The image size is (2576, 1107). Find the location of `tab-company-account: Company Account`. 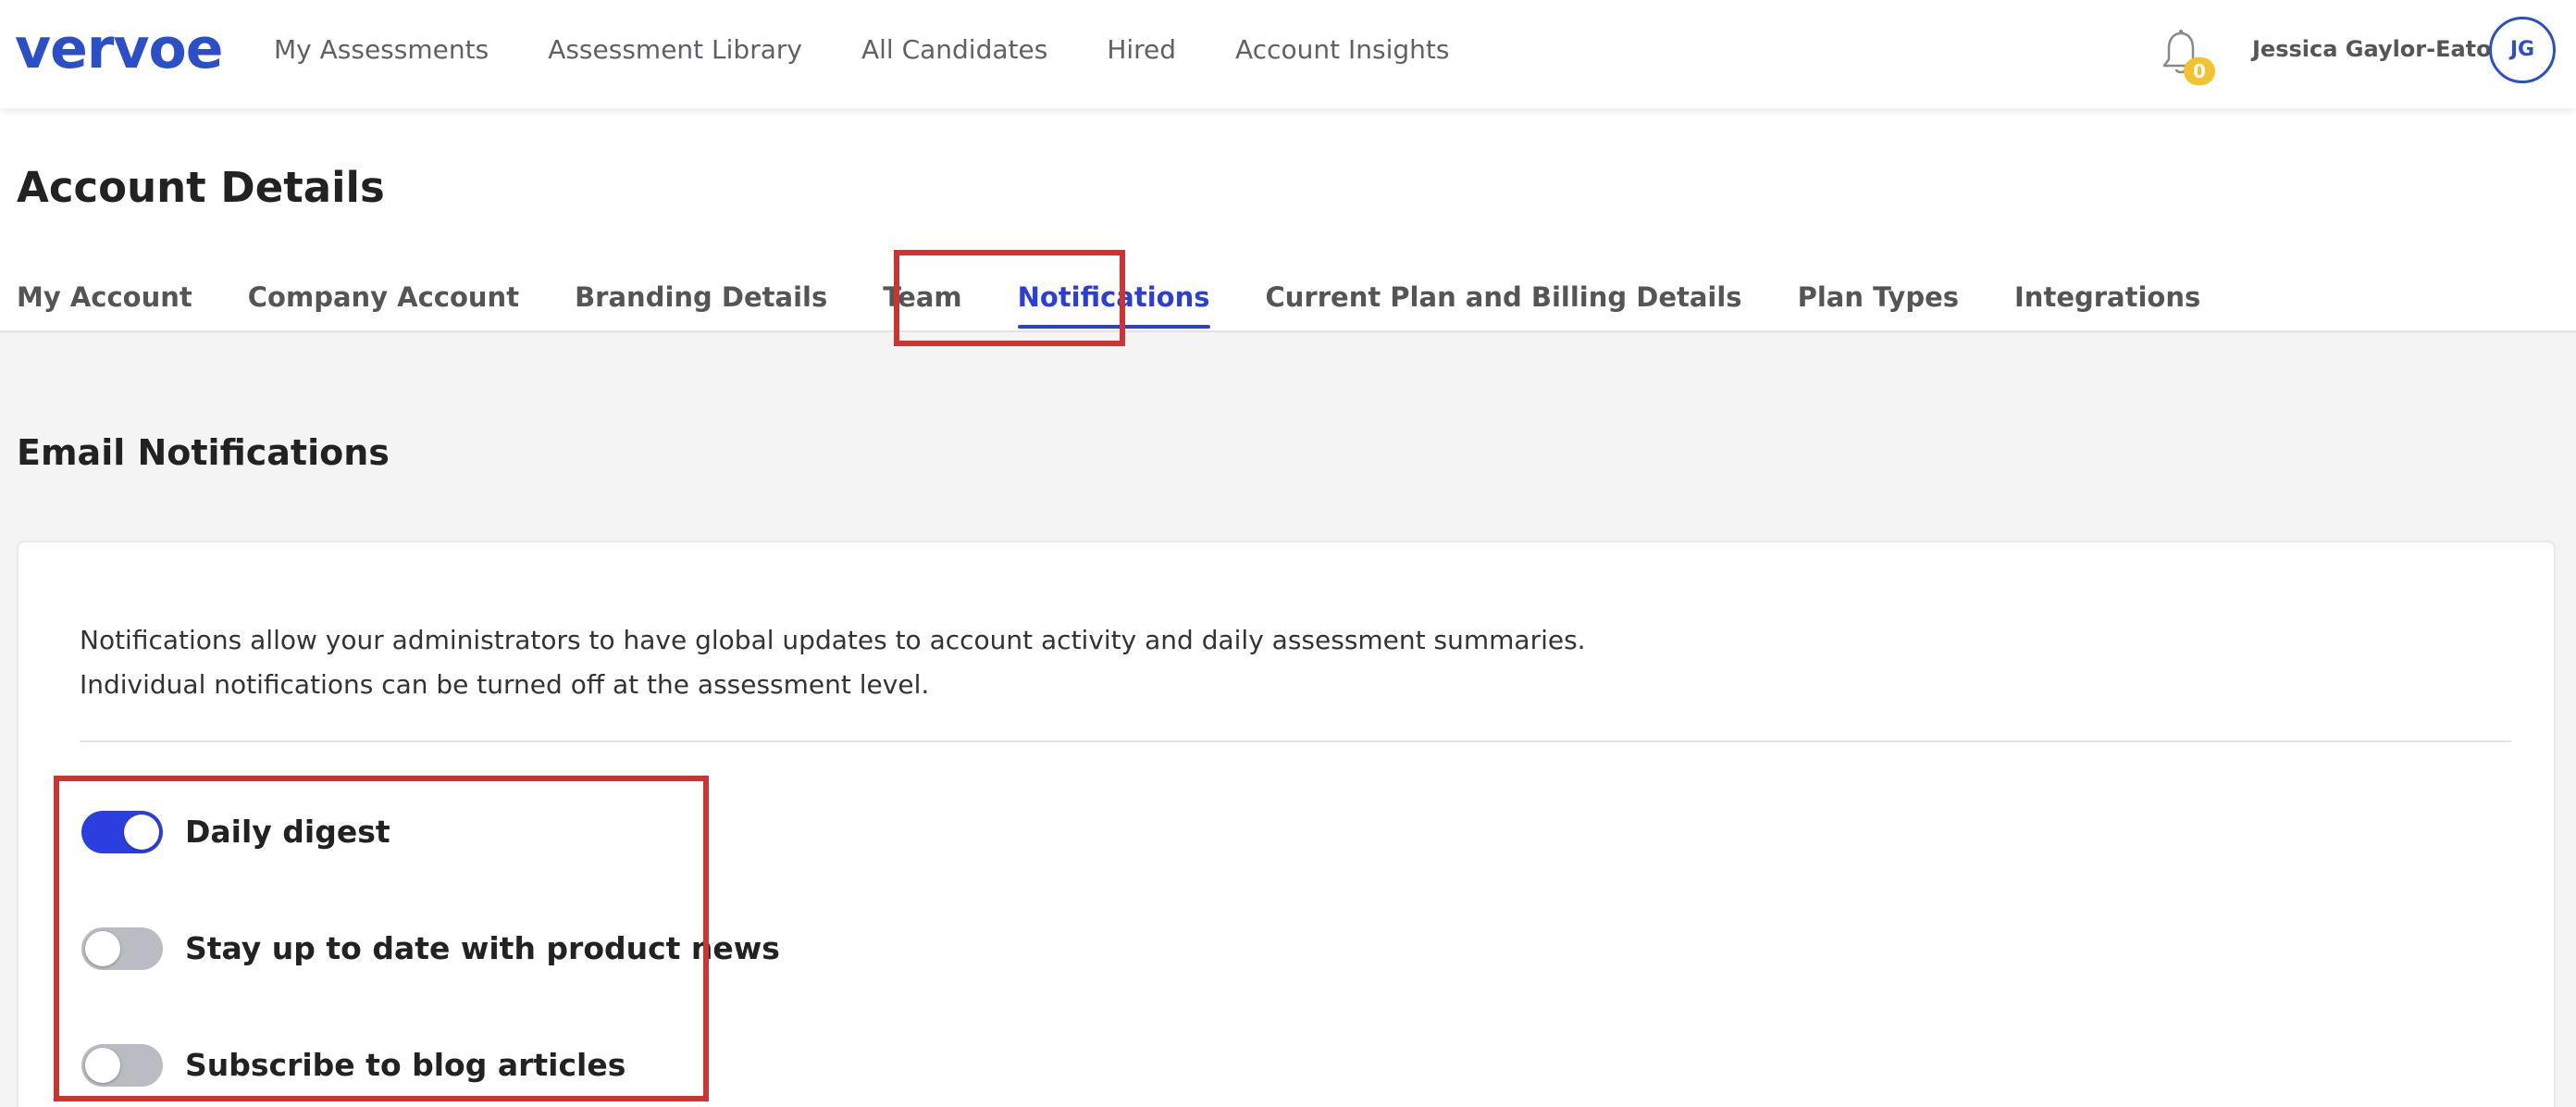

tab-company-account: Company Account is located at coordinates (383, 297).